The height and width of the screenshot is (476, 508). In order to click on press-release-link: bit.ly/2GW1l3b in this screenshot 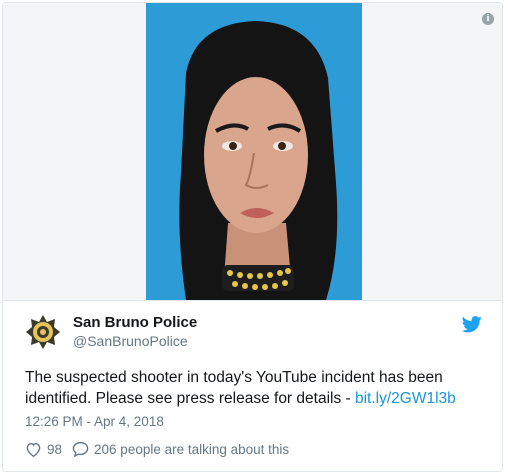, I will do `click(405, 398)`.